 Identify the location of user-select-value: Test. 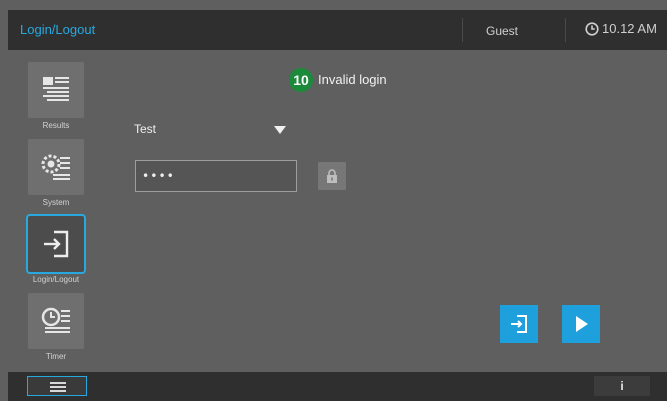
(145, 129).